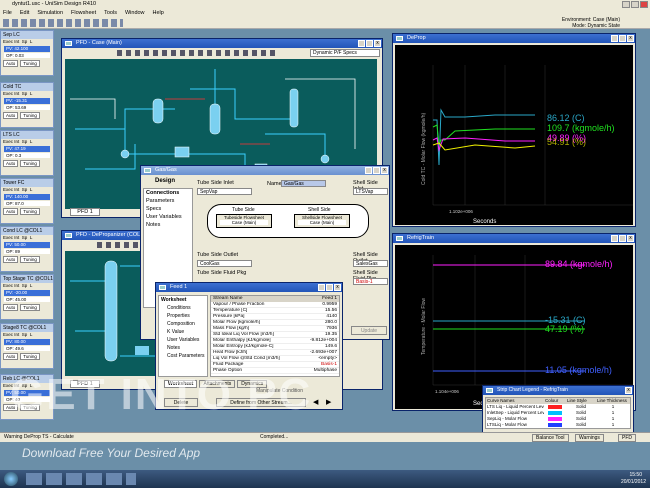 Image resolution: width=650 pixels, height=488 pixels. I want to click on nav-connections: Connections, so click(168, 193).